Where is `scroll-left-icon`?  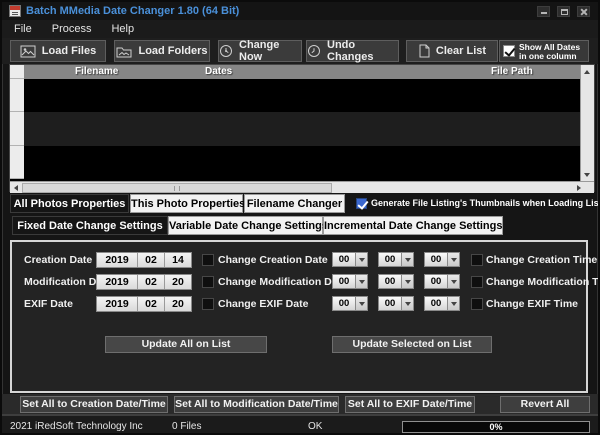
scroll-left-icon is located at coordinates (16, 187).